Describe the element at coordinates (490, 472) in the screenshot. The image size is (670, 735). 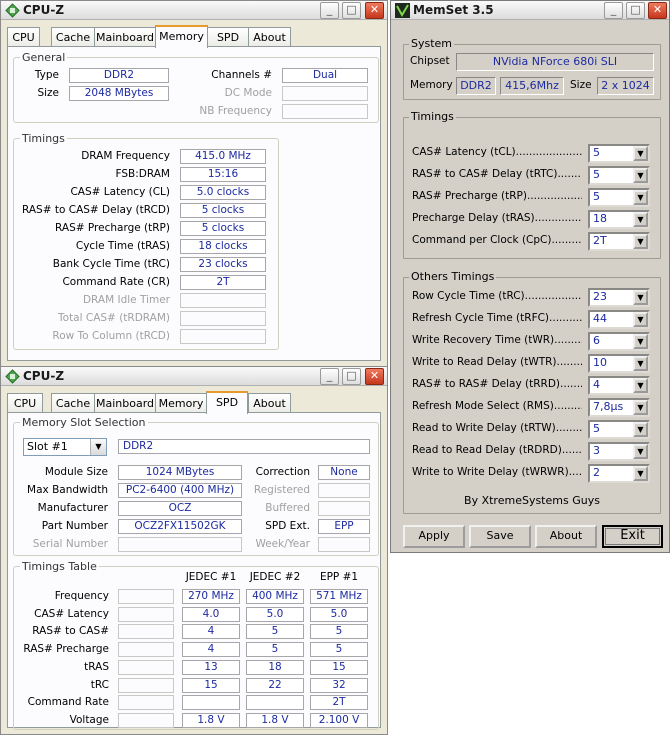
I see `timing-label: Write to Write Delay (tWRWR)` at that location.